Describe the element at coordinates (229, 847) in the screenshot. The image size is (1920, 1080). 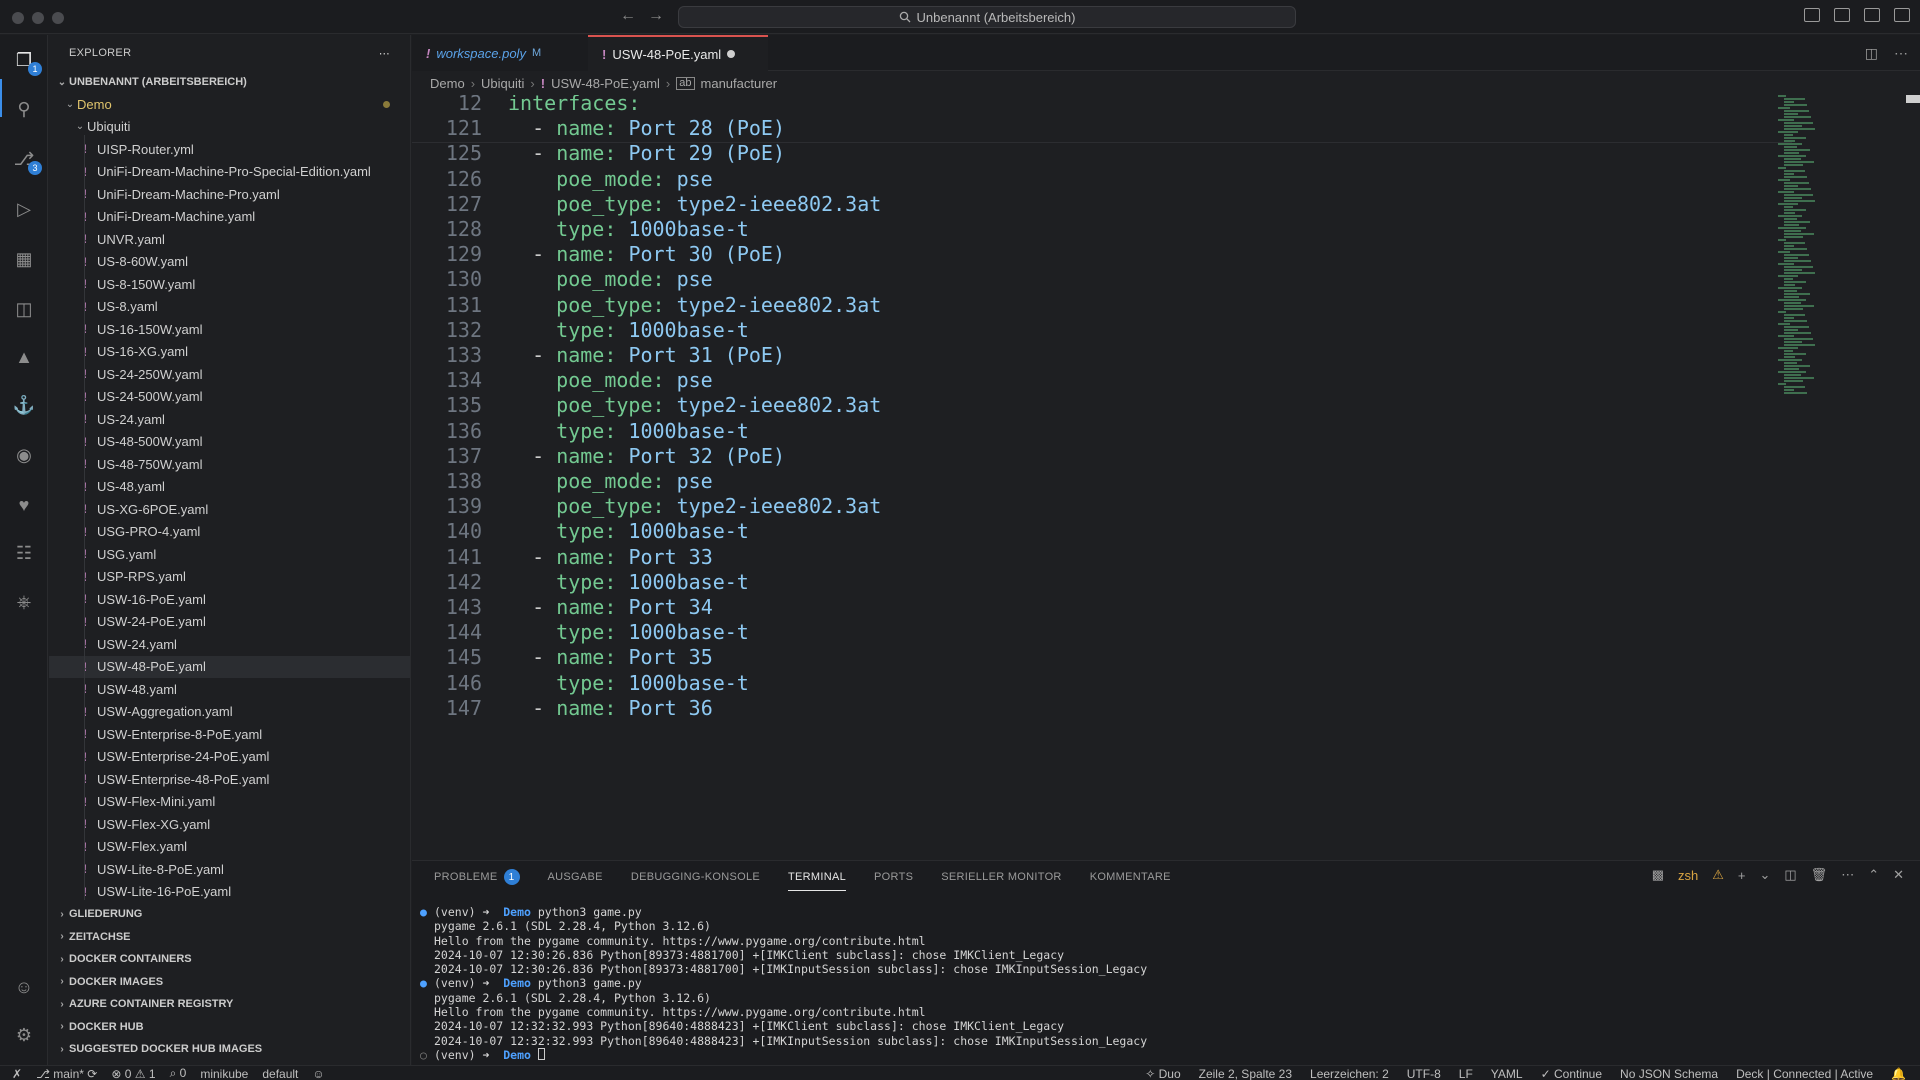
I see `file-item: ! USW-Flex.yaml` at that location.